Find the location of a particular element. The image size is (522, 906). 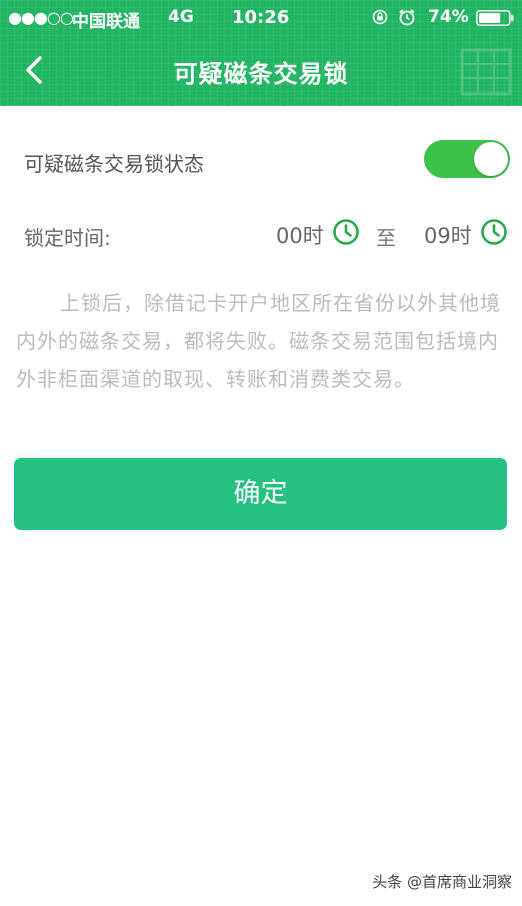

watermark: 头条 @首席商业洞察 is located at coordinates (442, 882).